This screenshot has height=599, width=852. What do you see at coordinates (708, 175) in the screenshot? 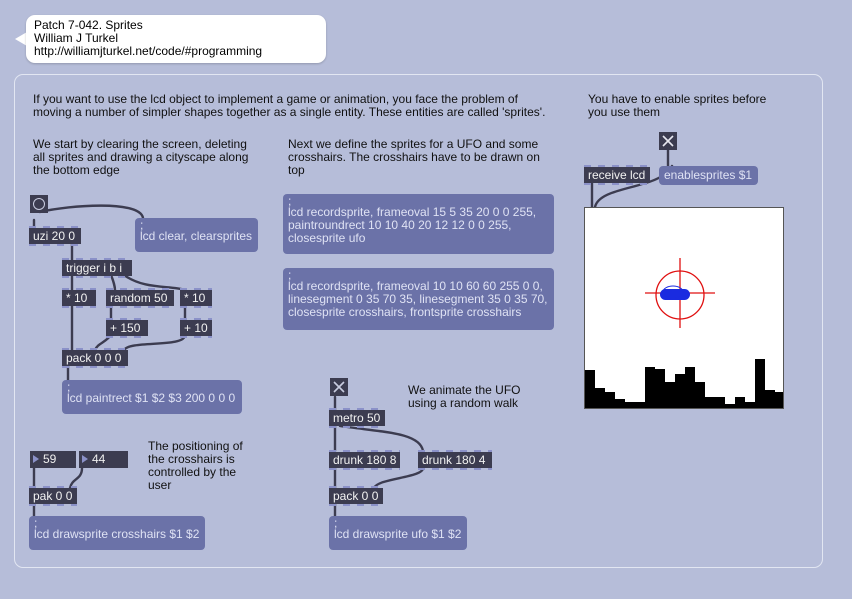
I see `enablesprites-message: enablesprites $1` at bounding box center [708, 175].